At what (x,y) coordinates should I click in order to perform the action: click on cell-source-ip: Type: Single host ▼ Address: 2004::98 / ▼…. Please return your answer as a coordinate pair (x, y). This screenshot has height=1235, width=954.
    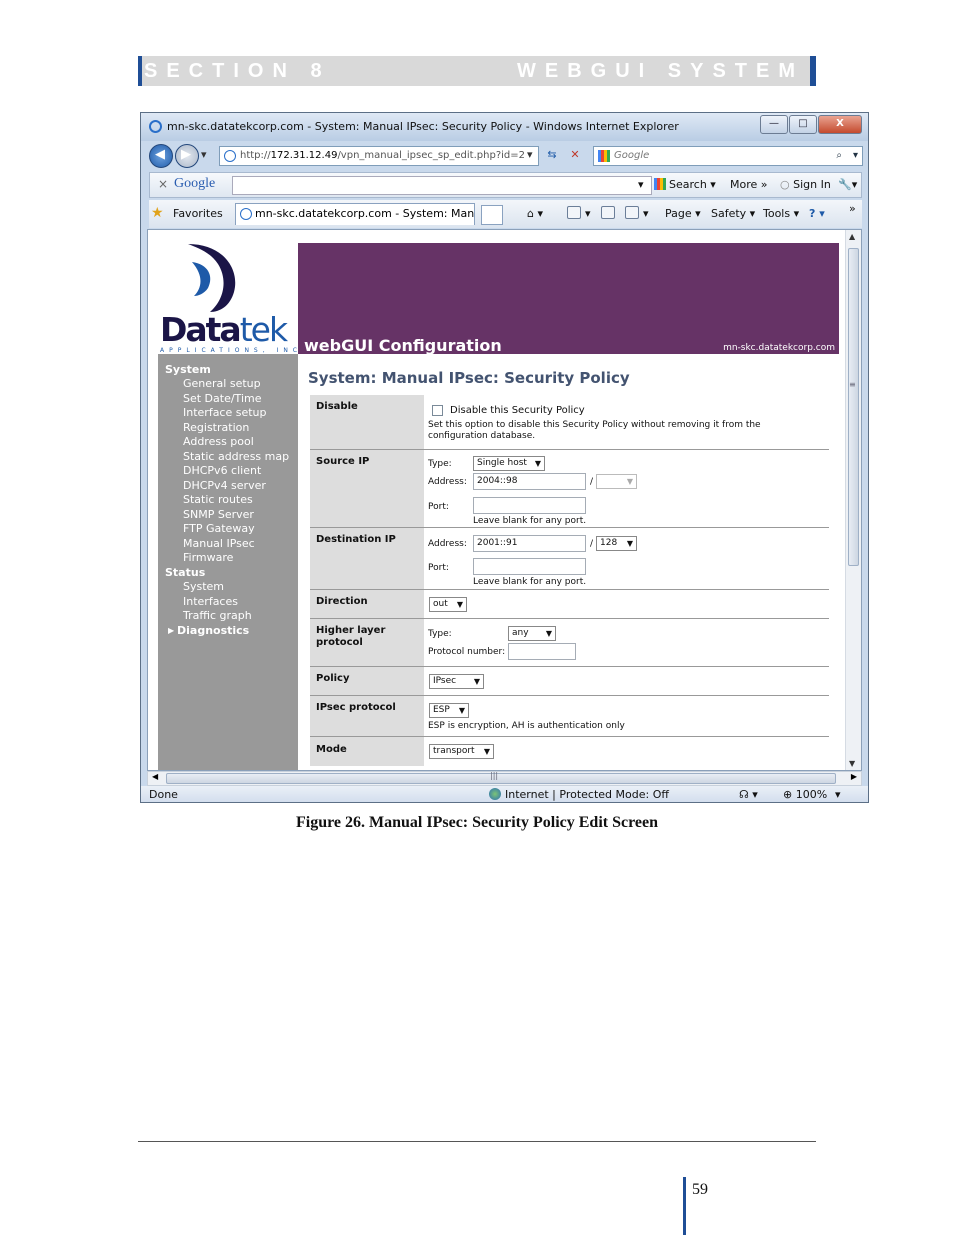
    Looking at the image, I should click on (626, 488).